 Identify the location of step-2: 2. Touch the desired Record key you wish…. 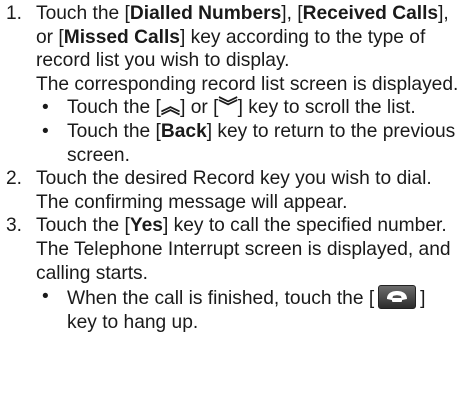
(233, 190).